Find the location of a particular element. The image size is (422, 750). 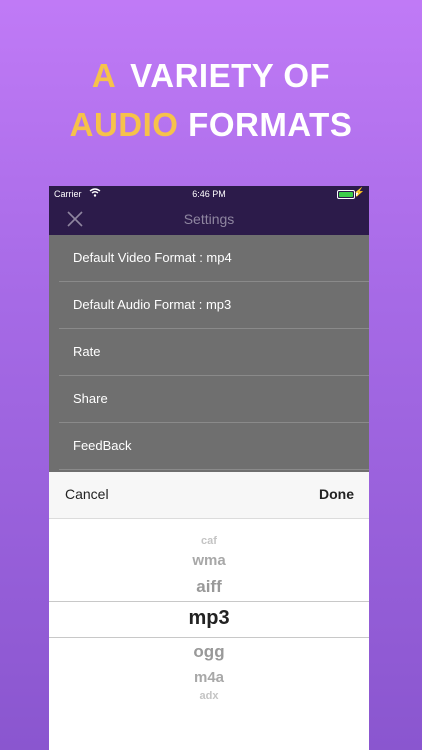

menu-item-rate: Rate is located at coordinates (214, 352).